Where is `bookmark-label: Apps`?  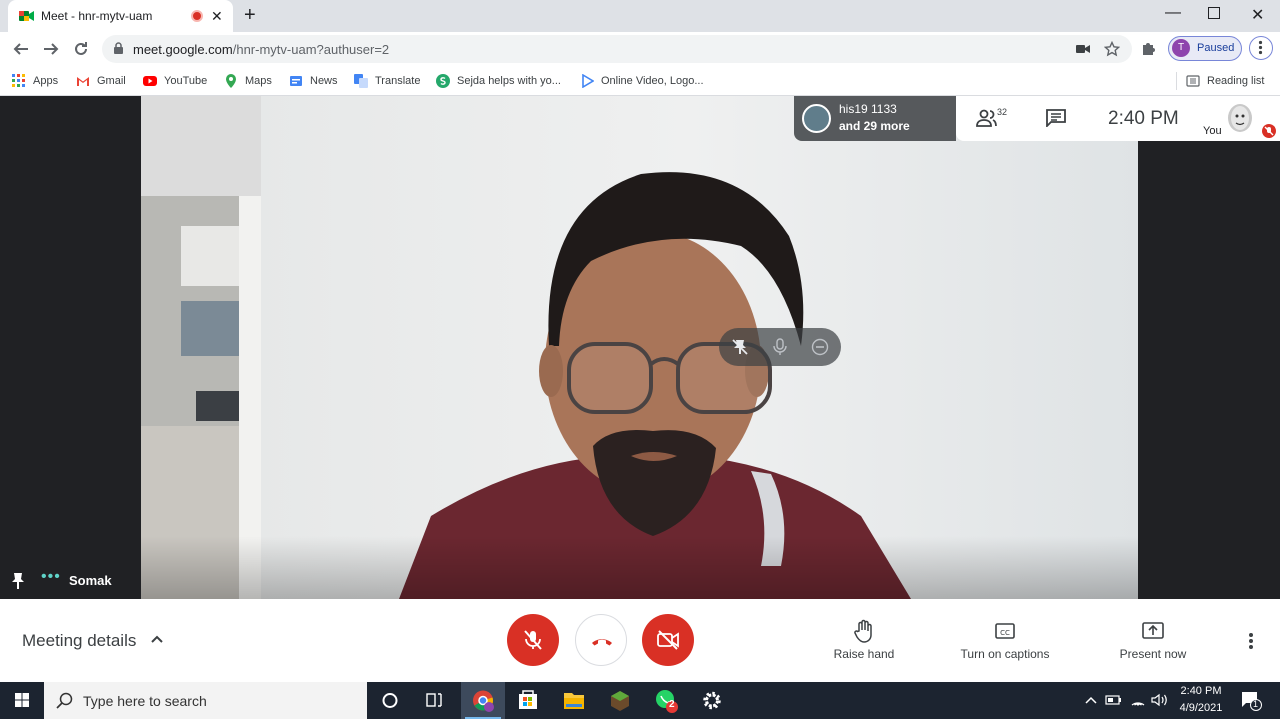
bookmark-label: Apps is located at coordinates (46, 81).